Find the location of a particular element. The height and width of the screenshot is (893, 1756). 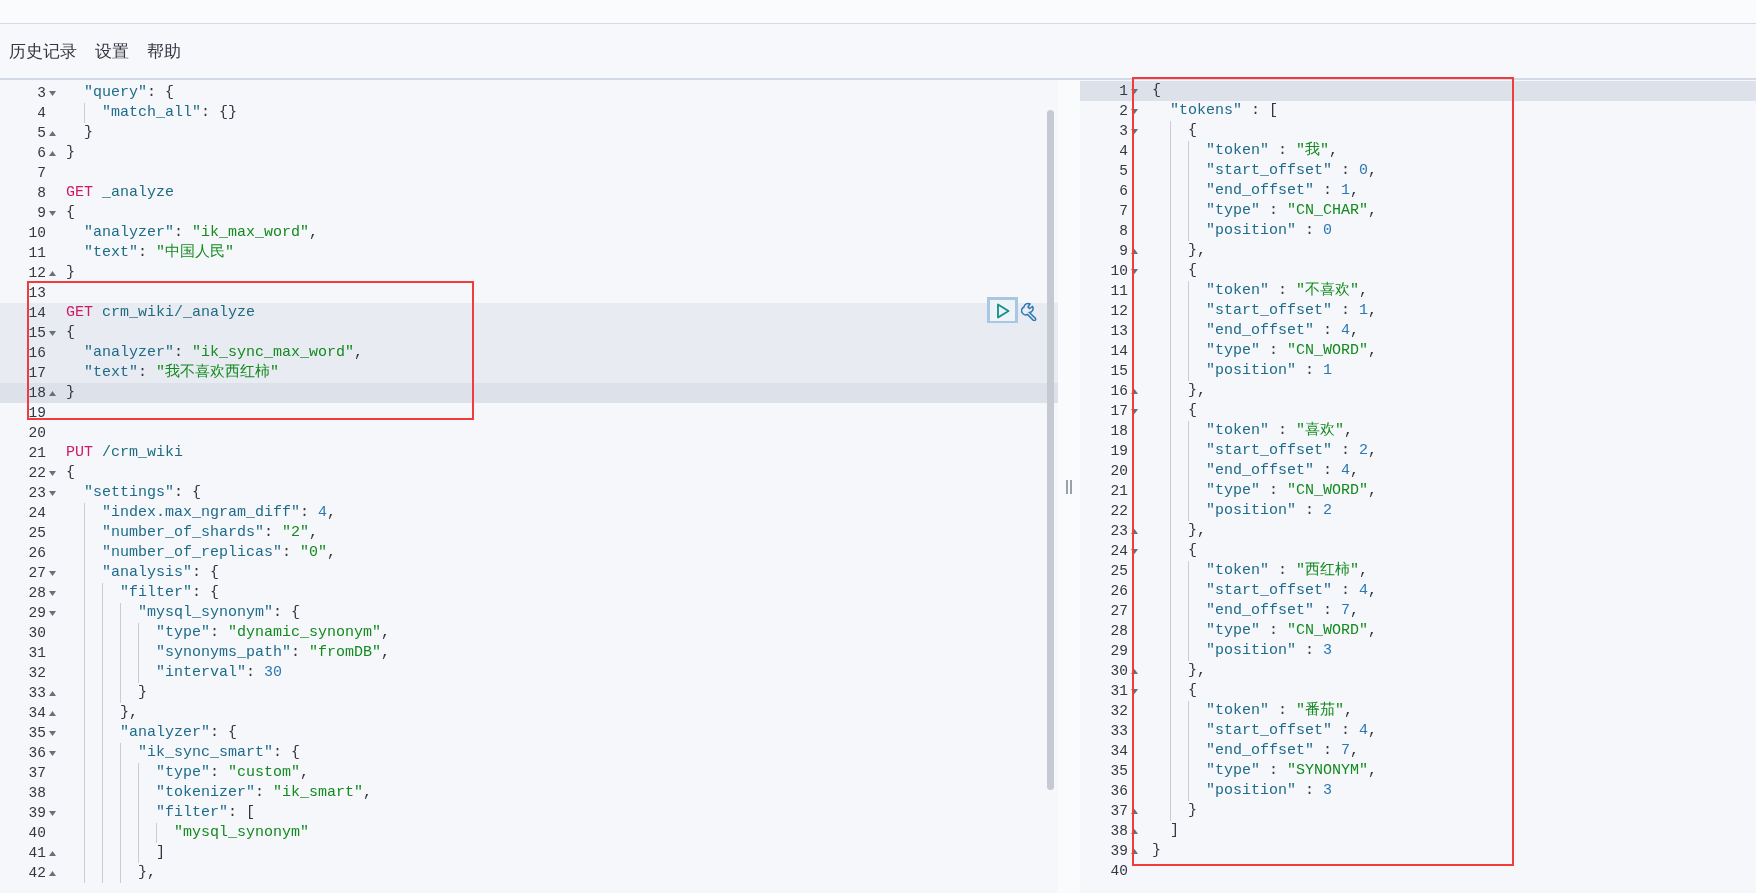

line-number: 39 is located at coordinates (1119, 851).